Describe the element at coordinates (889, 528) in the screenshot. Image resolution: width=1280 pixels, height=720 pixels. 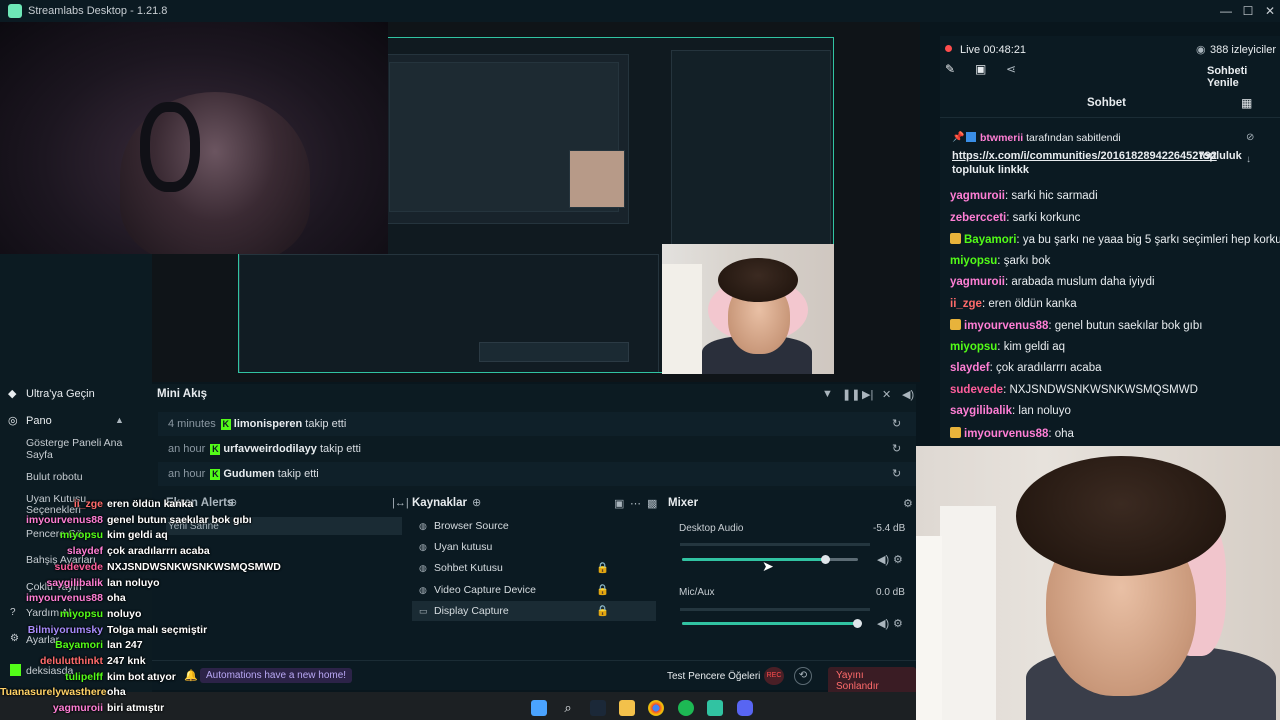
I see `mixer-channel-db: -5.4 dB` at that location.